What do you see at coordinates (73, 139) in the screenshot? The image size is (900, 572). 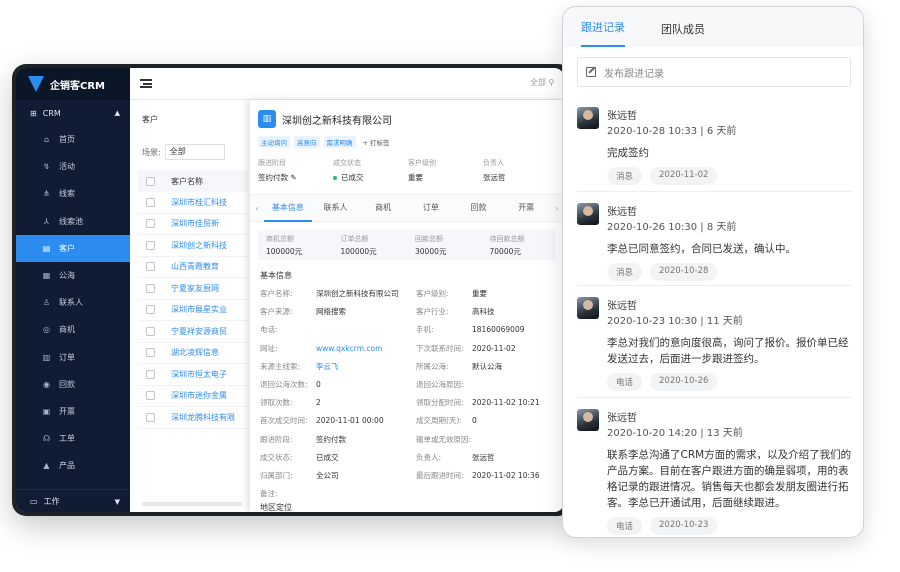 I see `sidebar-item: ⌂ 首页` at bounding box center [73, 139].